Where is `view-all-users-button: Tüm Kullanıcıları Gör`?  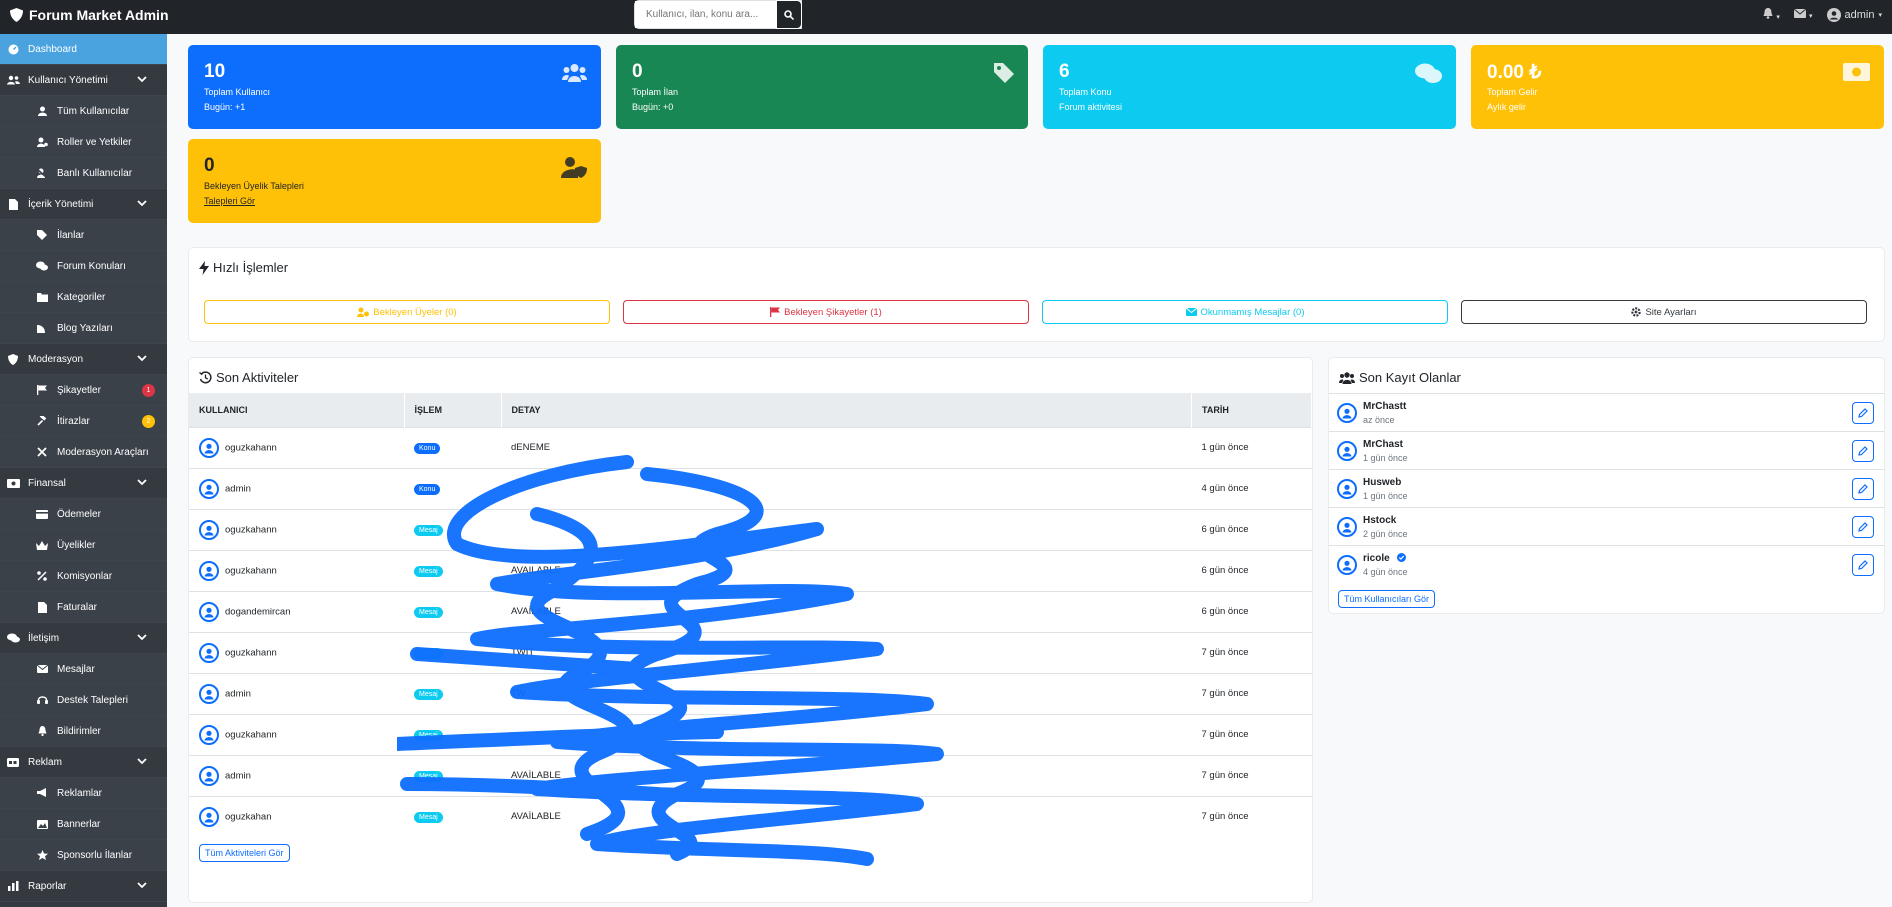 view-all-users-button: Tüm Kullanıcıları Gör is located at coordinates (1387, 599).